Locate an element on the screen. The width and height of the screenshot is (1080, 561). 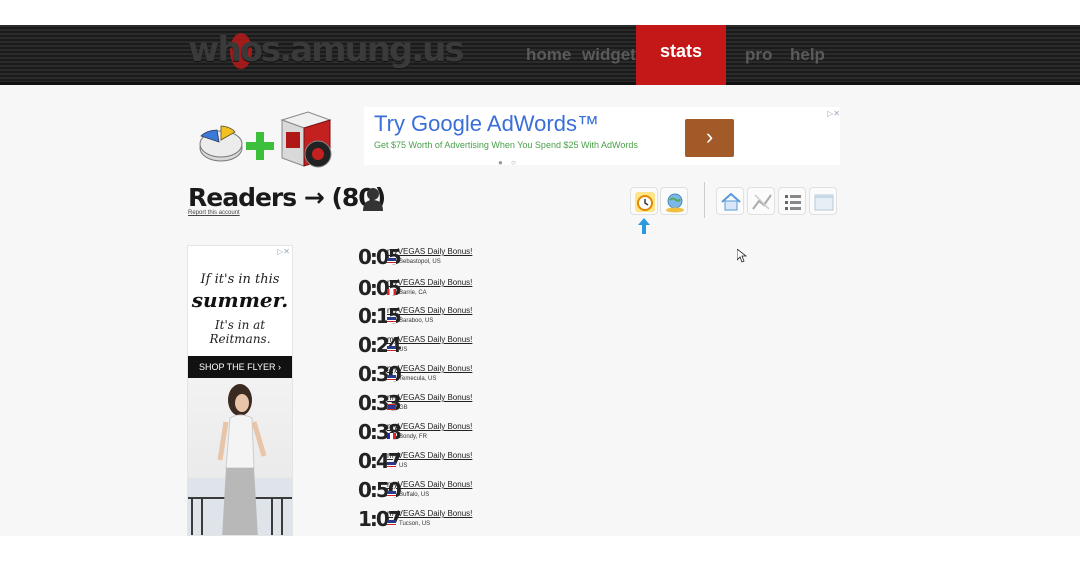
ad-left-close-icon: ▷✕ is located at coordinates (283, 251).